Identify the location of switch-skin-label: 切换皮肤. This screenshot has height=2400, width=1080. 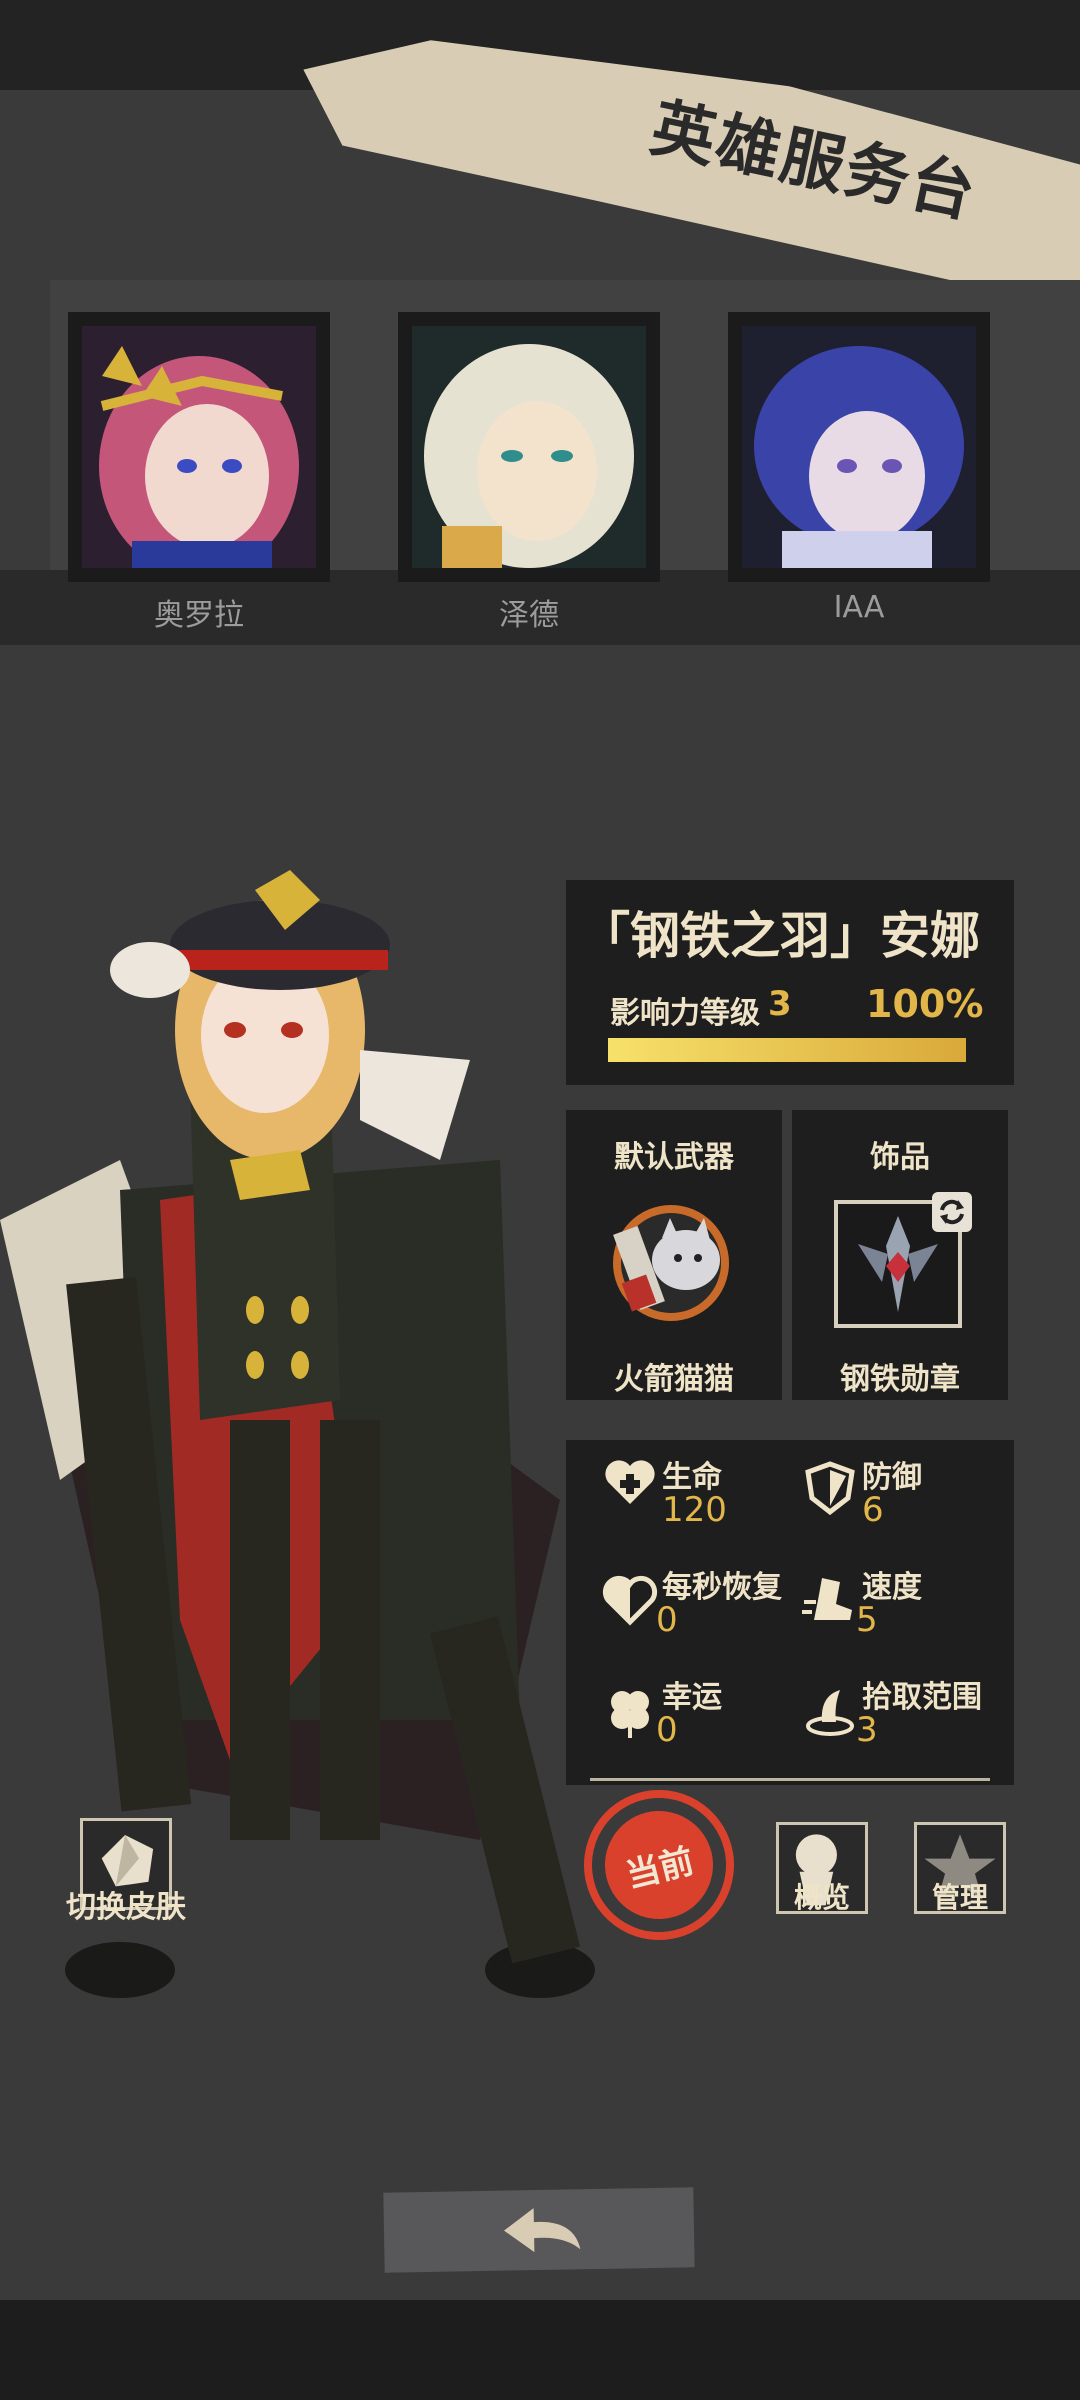
(126, 1904).